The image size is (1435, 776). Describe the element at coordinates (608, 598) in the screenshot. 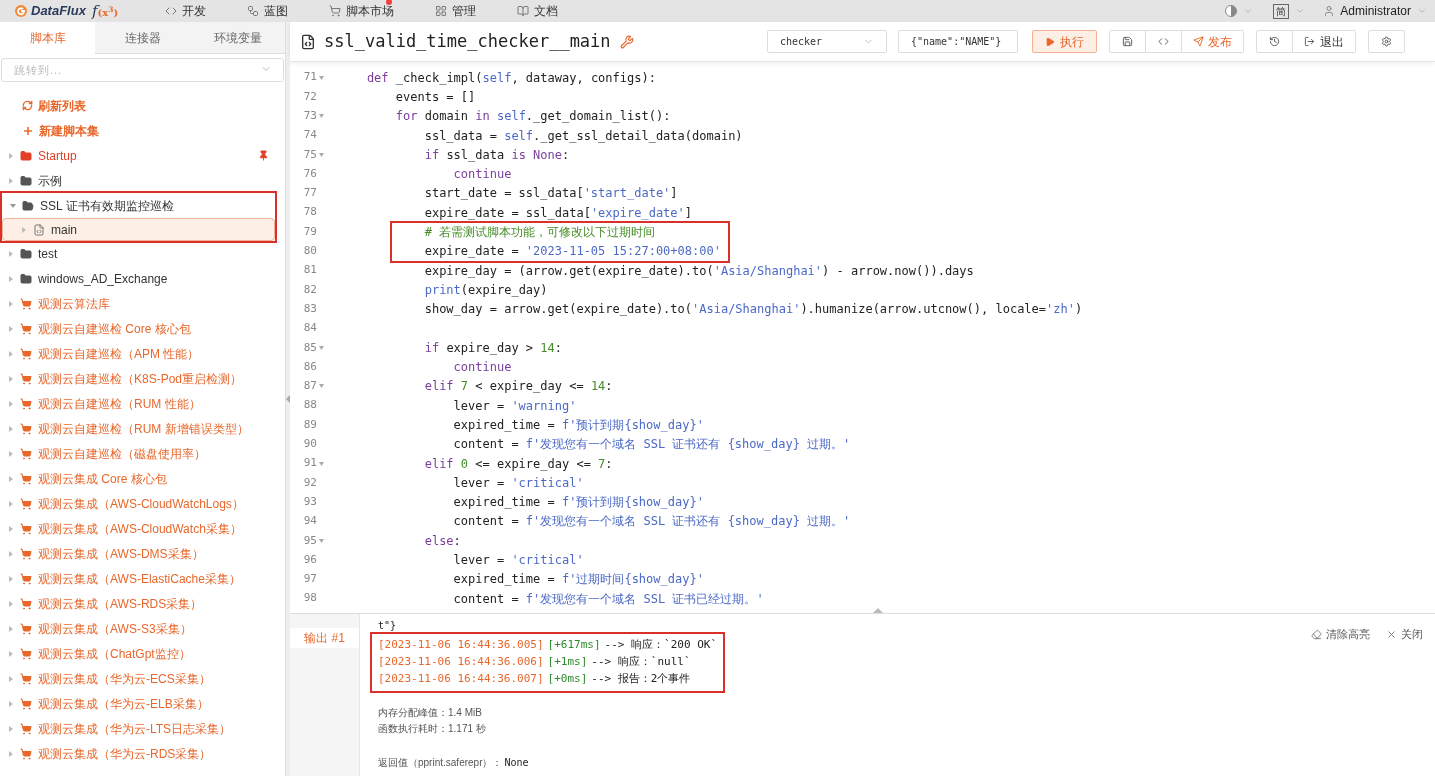

I see `code-line: content = f'发现您有一个域名 SSL 证书已经过期。'` at that location.